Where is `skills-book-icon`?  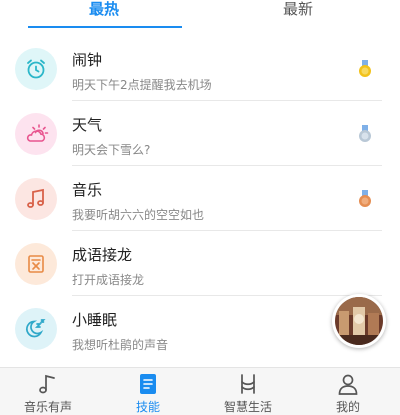
skills-book-icon is located at coordinates (148, 384).